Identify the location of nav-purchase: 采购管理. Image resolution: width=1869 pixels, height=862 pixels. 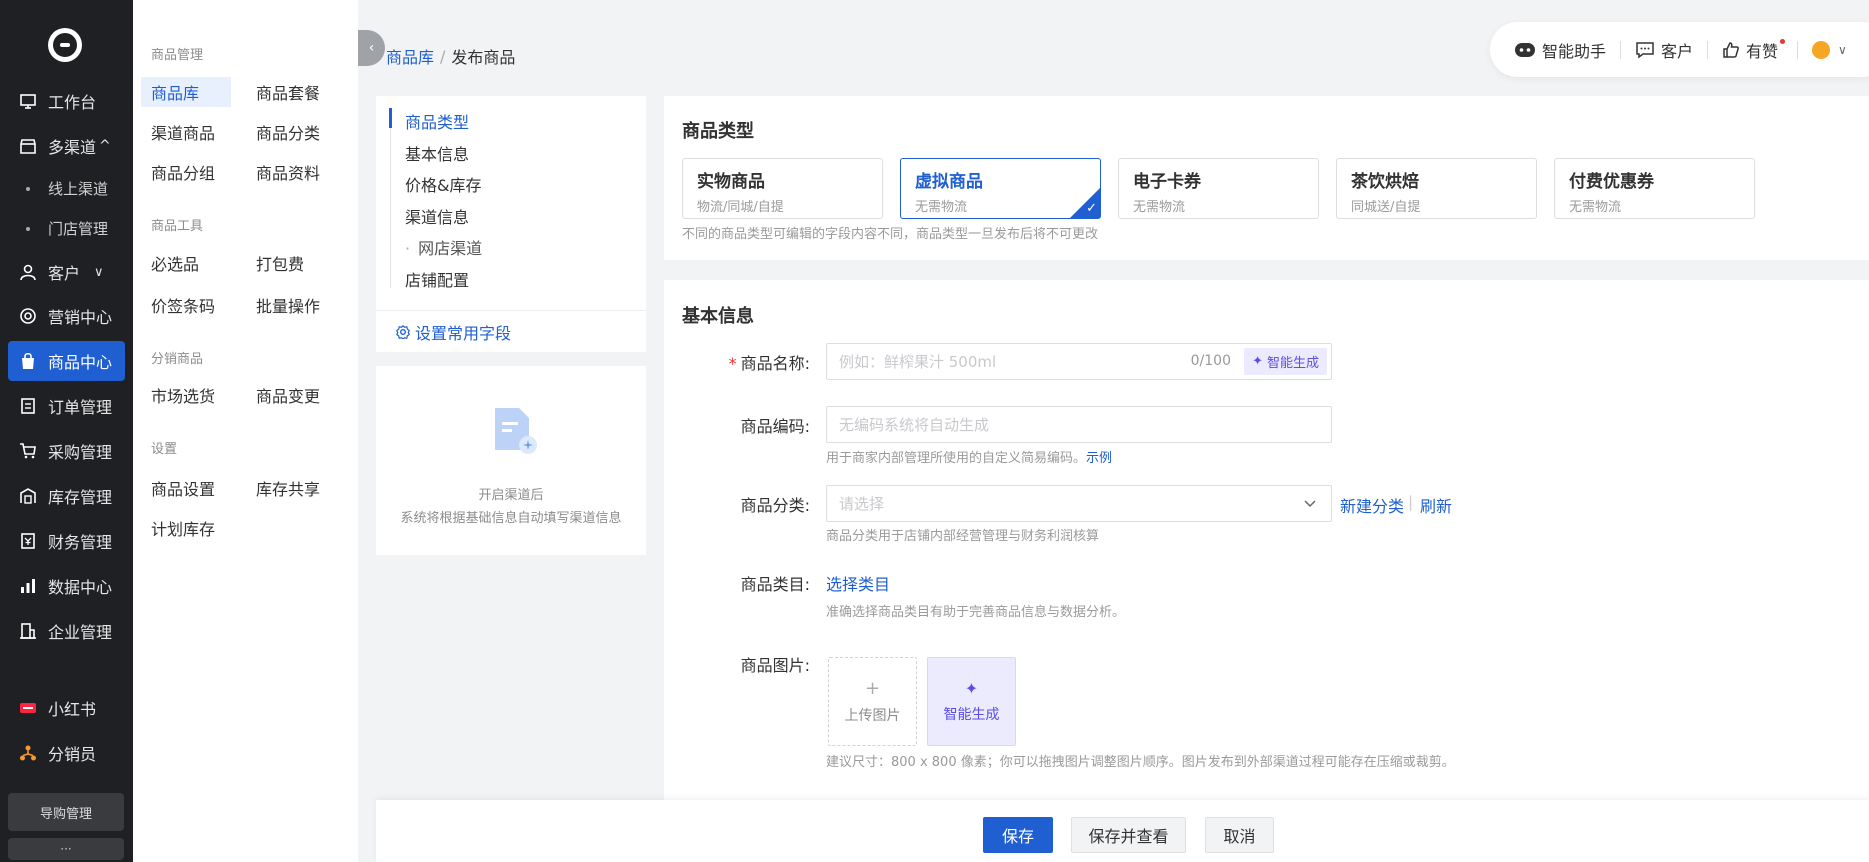
(66, 451).